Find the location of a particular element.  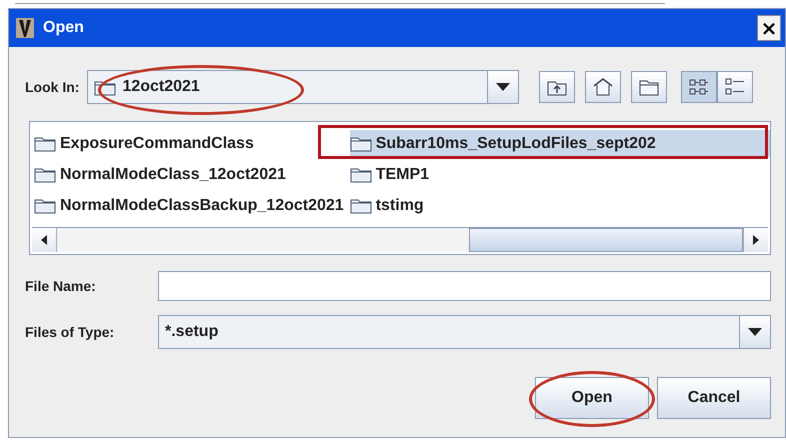

file-item: tstimg is located at coordinates (560, 205).